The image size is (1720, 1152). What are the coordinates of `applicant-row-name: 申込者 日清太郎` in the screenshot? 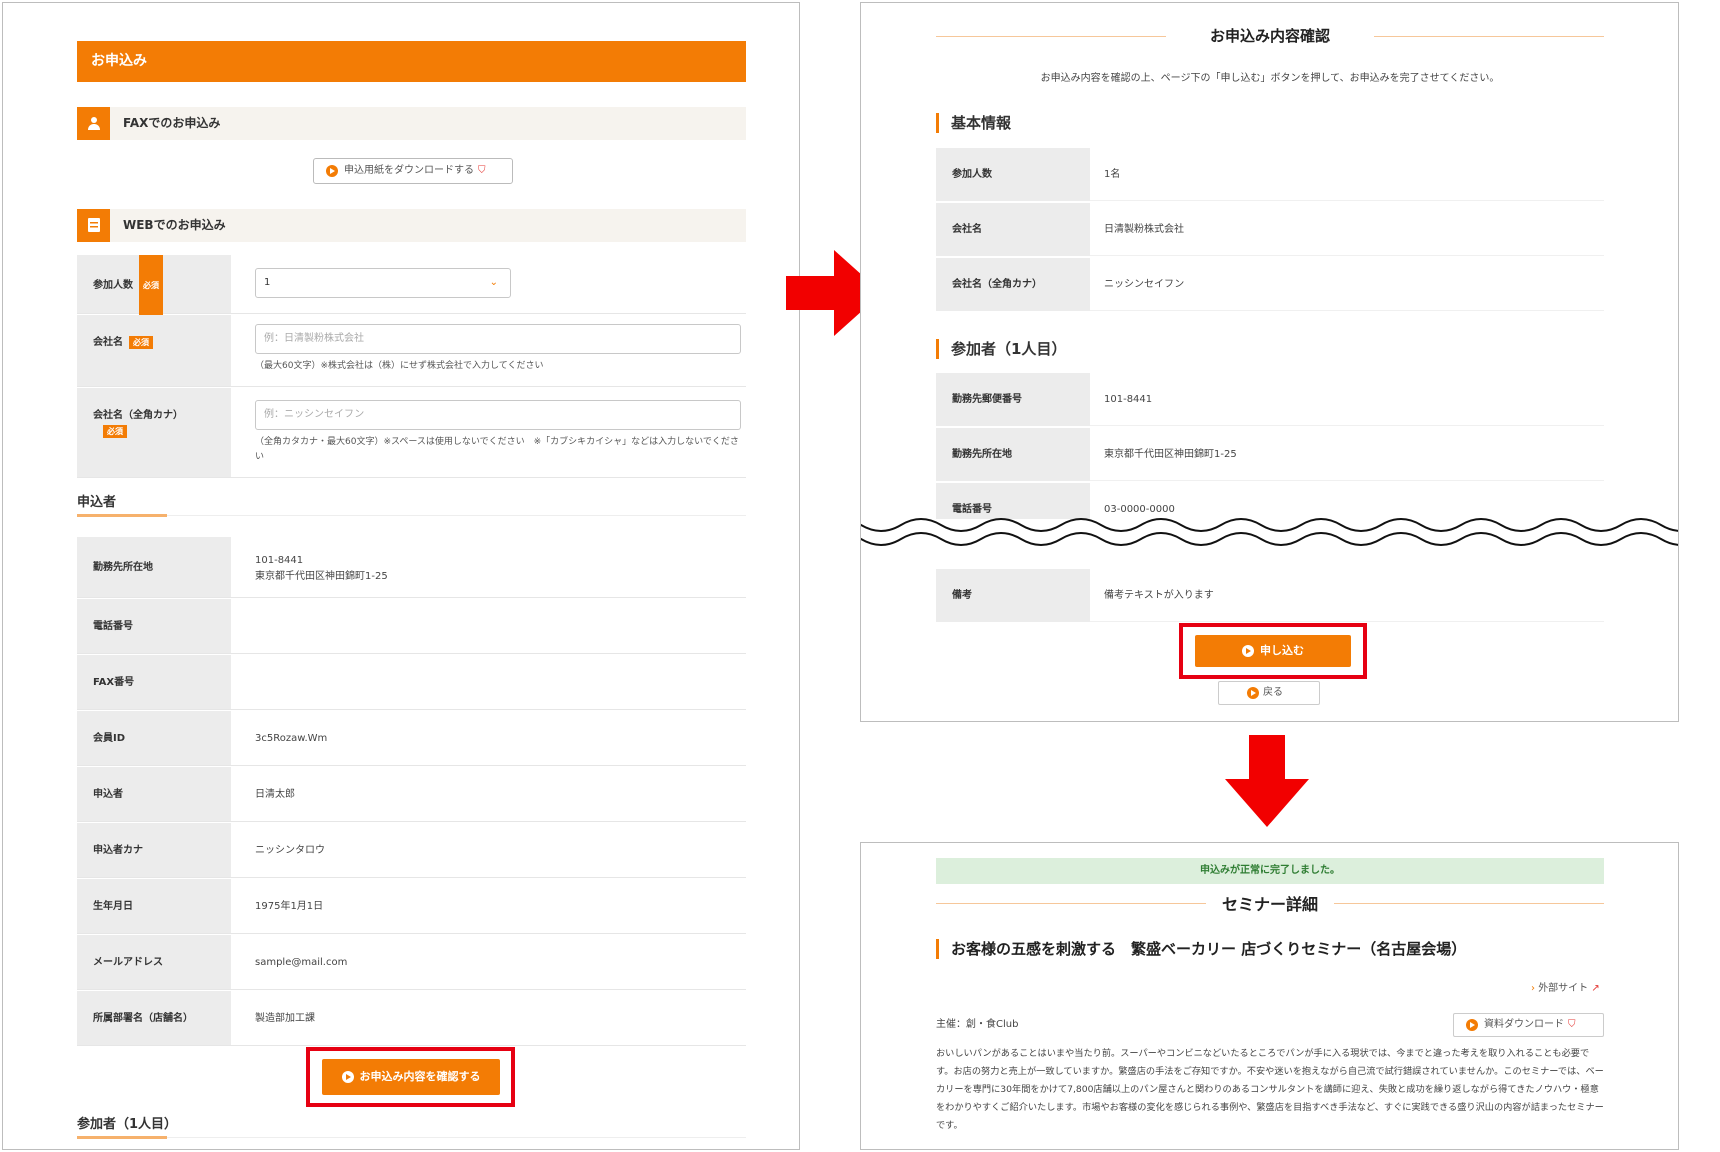 It's located at (411, 794).